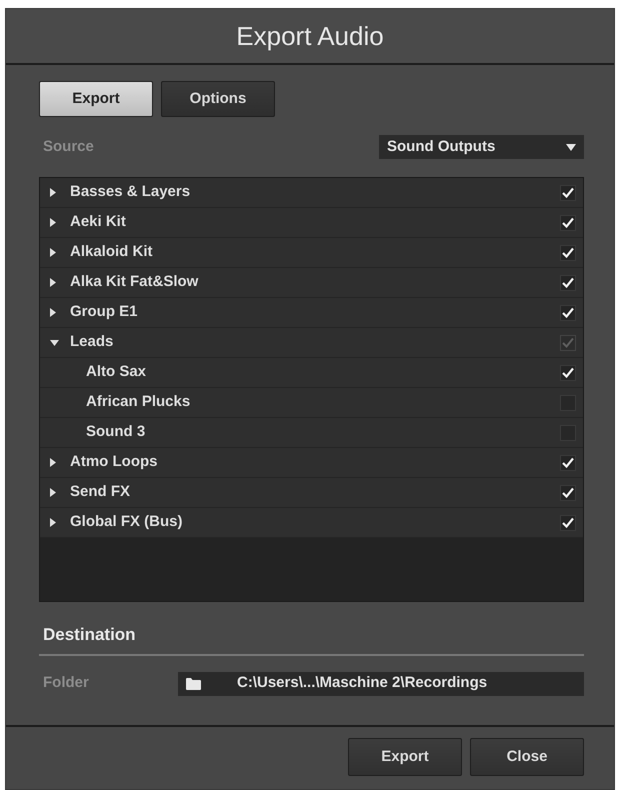 This screenshot has height=790, width=620. Describe the element at coordinates (405, 757) in the screenshot. I see `dialog-button: Export` at that location.